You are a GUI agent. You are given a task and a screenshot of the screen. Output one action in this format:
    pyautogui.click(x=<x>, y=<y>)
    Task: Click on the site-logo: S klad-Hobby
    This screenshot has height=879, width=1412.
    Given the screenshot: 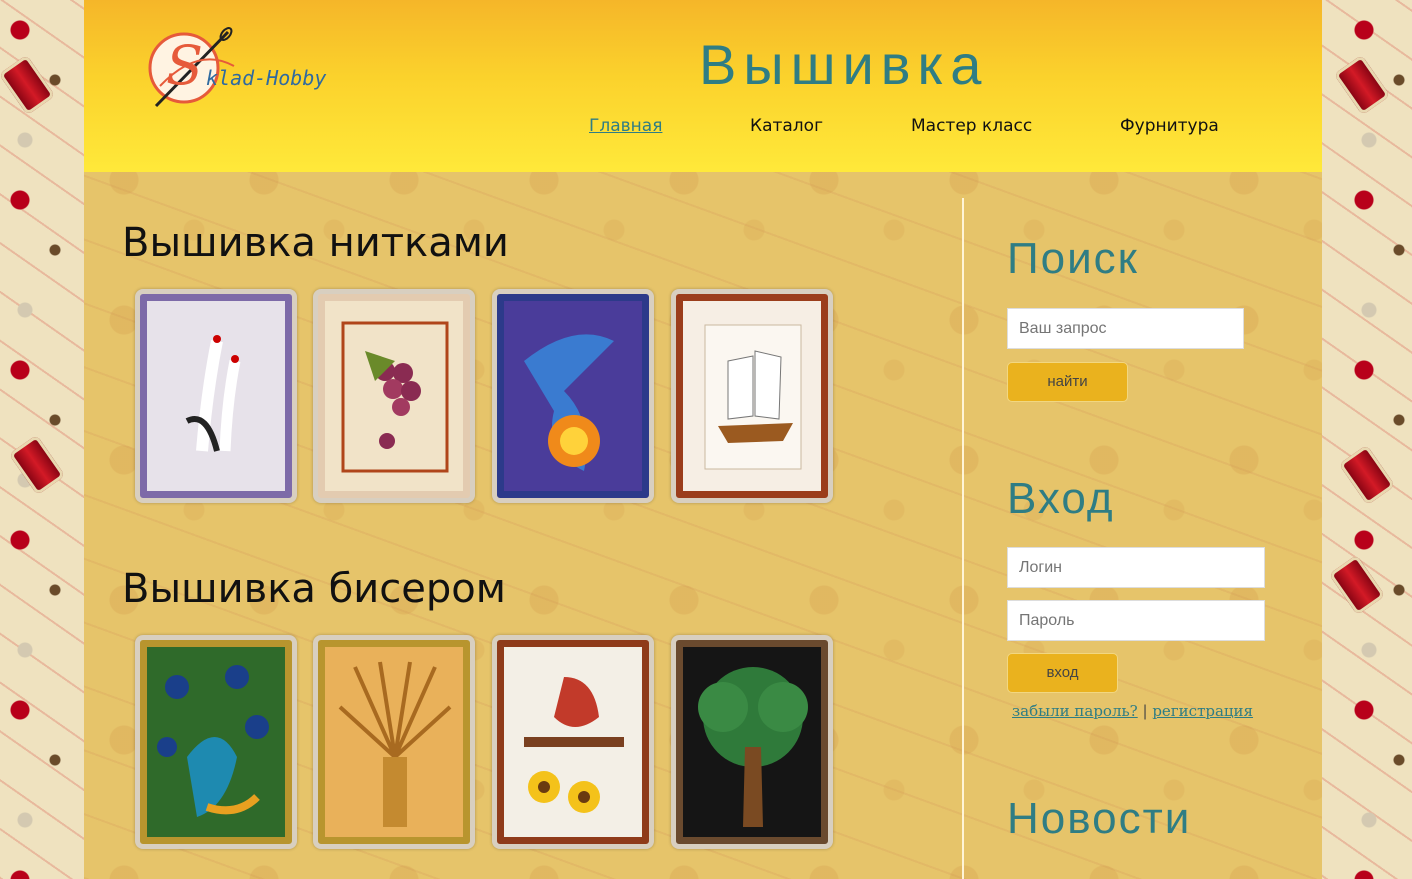 What is the action you would take?
    pyautogui.click(x=243, y=68)
    